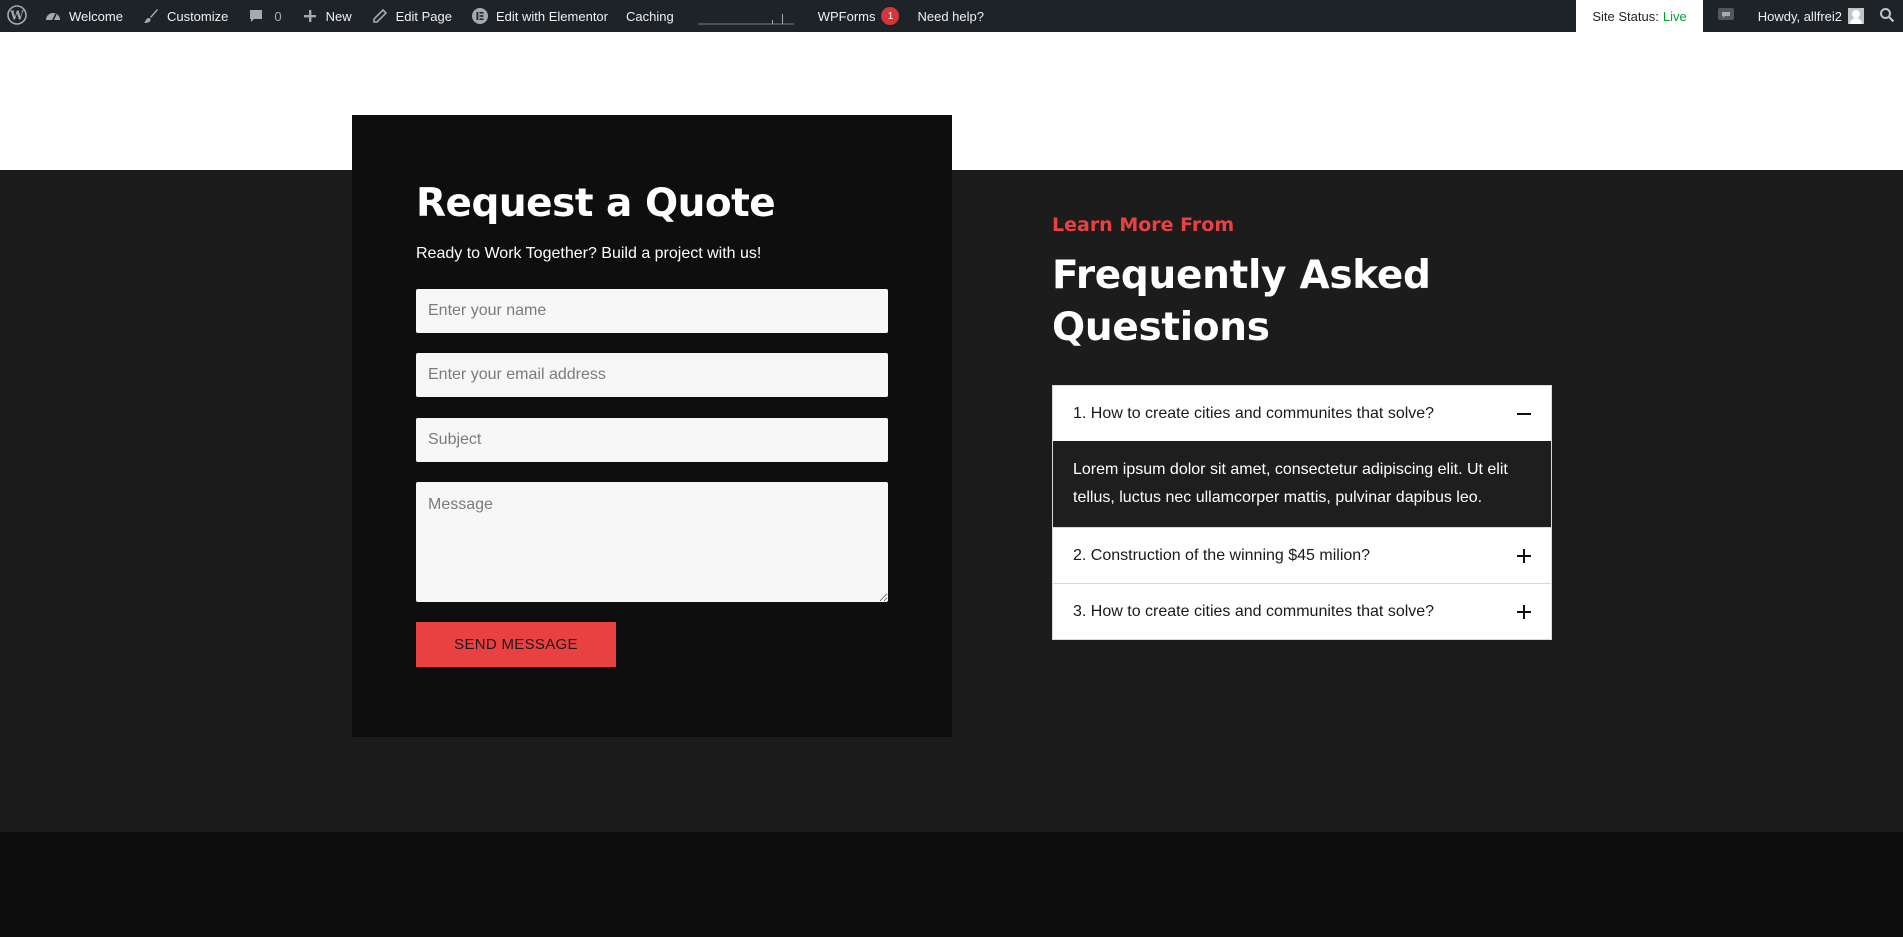 The height and width of the screenshot is (937, 1903). What do you see at coordinates (516, 644) in the screenshot?
I see `send-message-button: SEND MESSAGE` at bounding box center [516, 644].